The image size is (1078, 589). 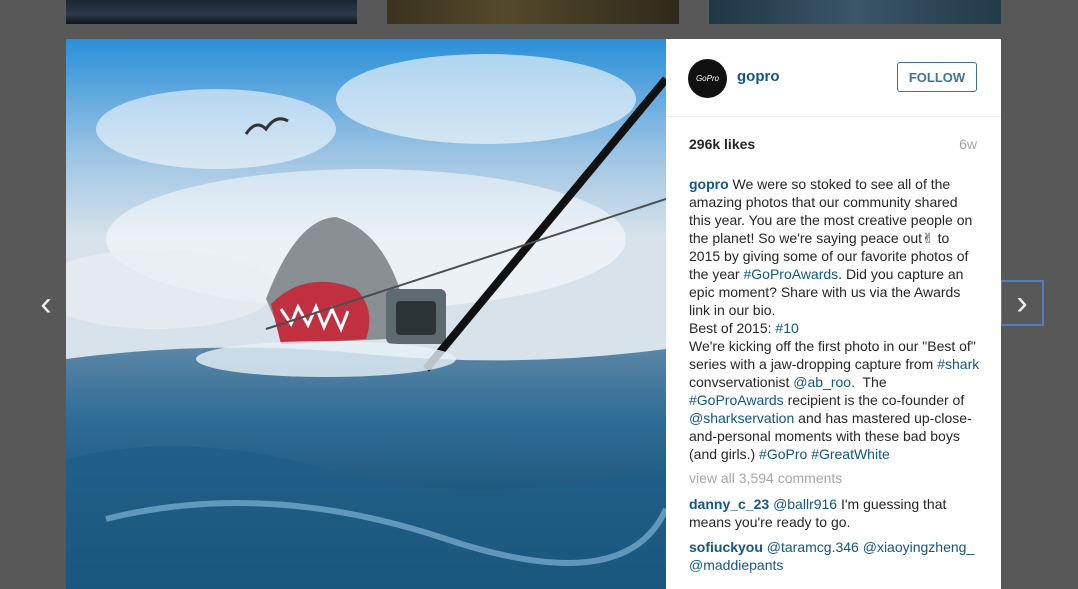 What do you see at coordinates (958, 364) in the screenshot?
I see `hashtag-link: #shark` at bounding box center [958, 364].